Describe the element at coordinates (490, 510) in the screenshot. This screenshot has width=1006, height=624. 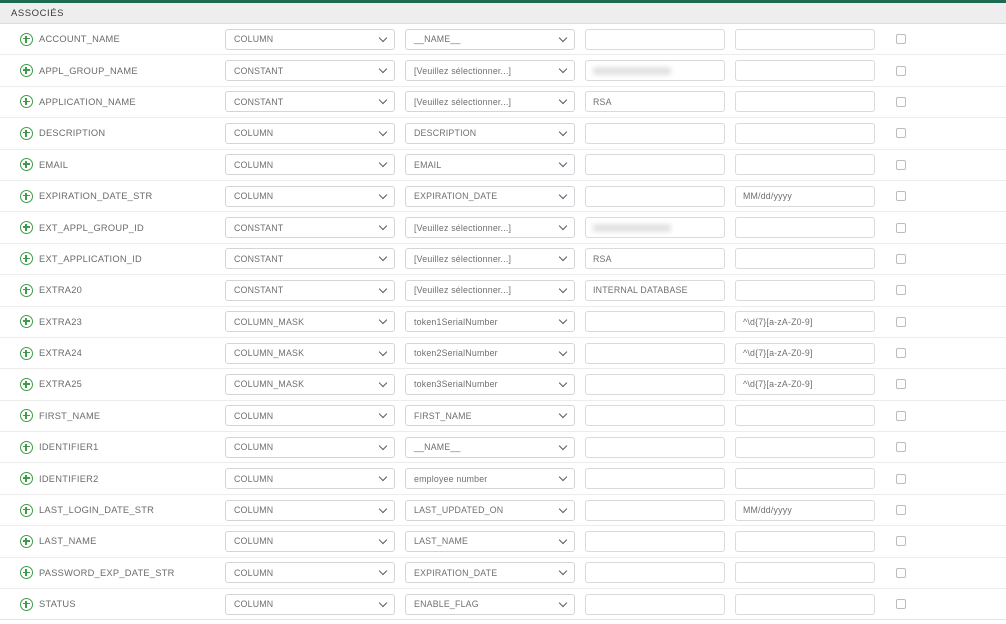
I see `source-field-select: LAST_UPDATED_ON` at that location.